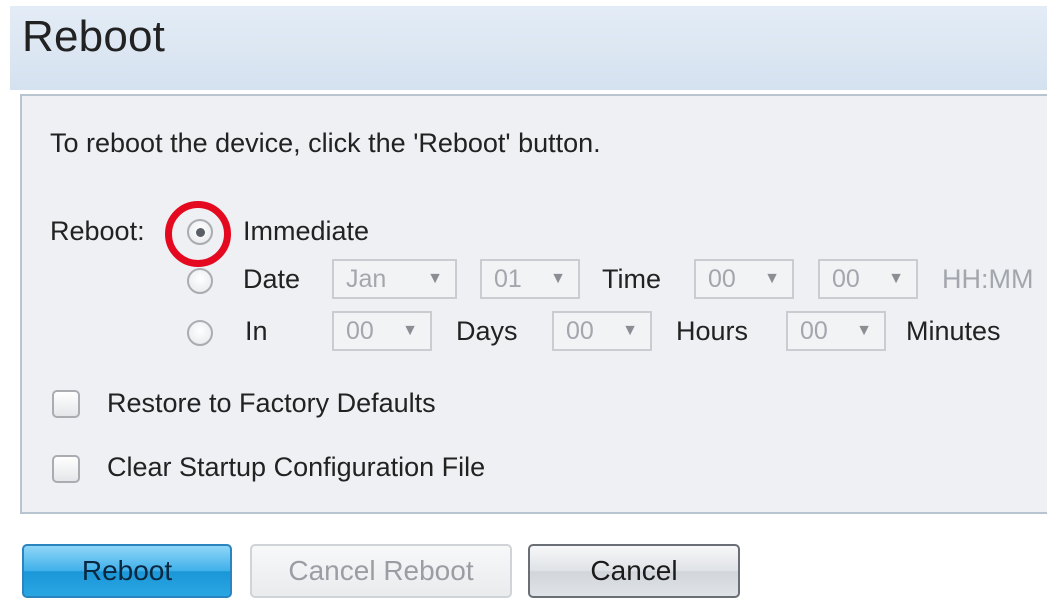  What do you see at coordinates (296, 467) in the screenshot?
I see `clear-startup-label: Clear Startup Configuration File` at bounding box center [296, 467].